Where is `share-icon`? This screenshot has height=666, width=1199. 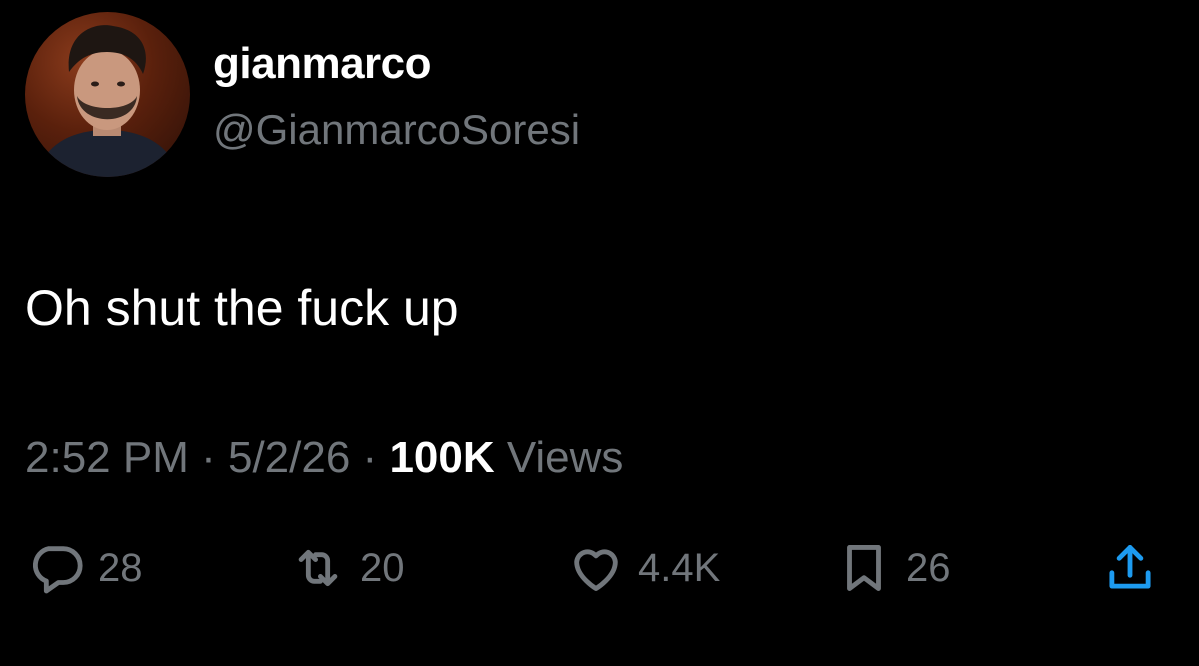
share-icon is located at coordinates (1130, 568).